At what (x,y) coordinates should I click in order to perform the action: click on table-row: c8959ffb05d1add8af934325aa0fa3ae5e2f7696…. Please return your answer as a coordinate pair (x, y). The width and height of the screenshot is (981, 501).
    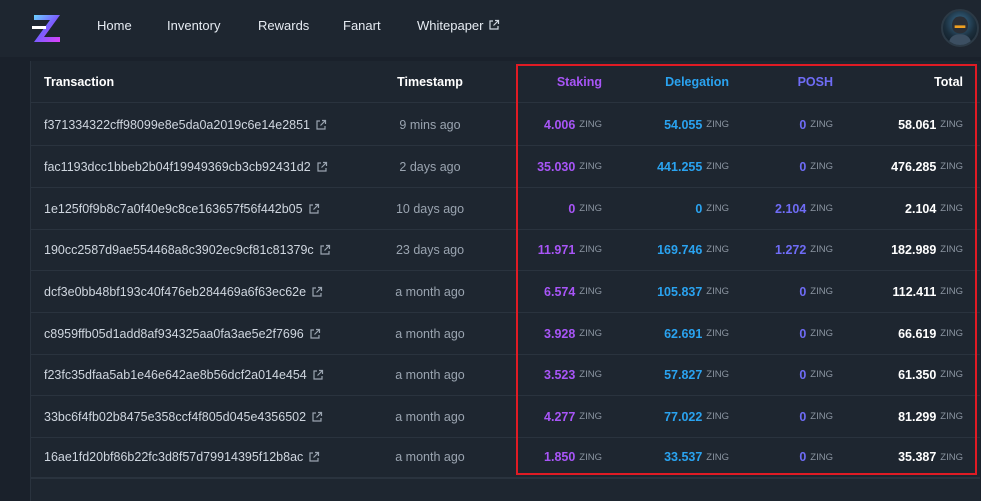
    Looking at the image, I should click on (505, 334).